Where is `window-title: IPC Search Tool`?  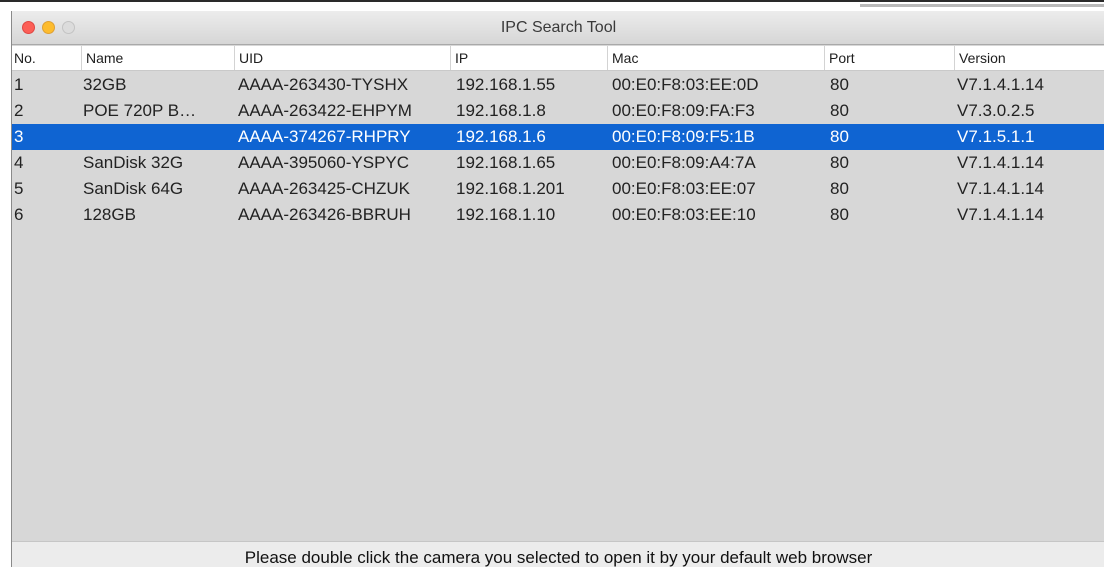 window-title: IPC Search Tool is located at coordinates (558, 27).